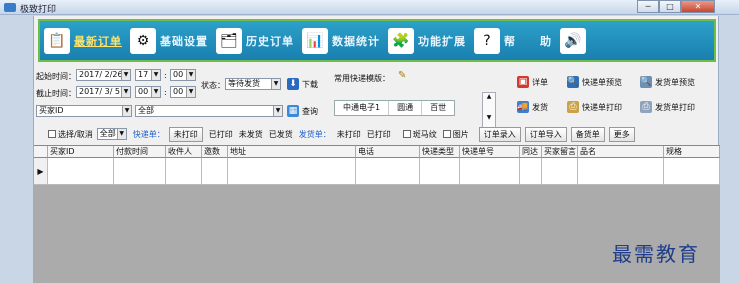  I want to click on express-unshipped-button: 未发货, so click(251, 134).